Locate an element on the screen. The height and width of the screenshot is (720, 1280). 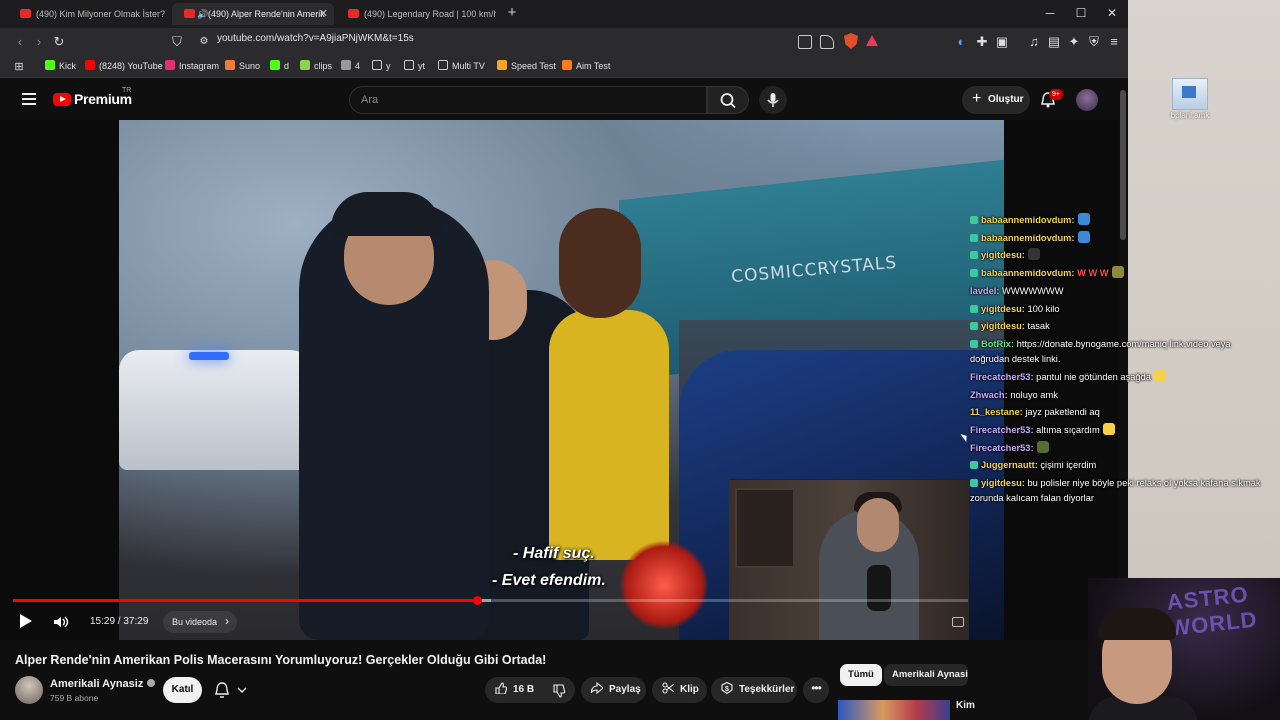
chip-channel: Amerikali Aynasiz is located at coordinates (926, 675).